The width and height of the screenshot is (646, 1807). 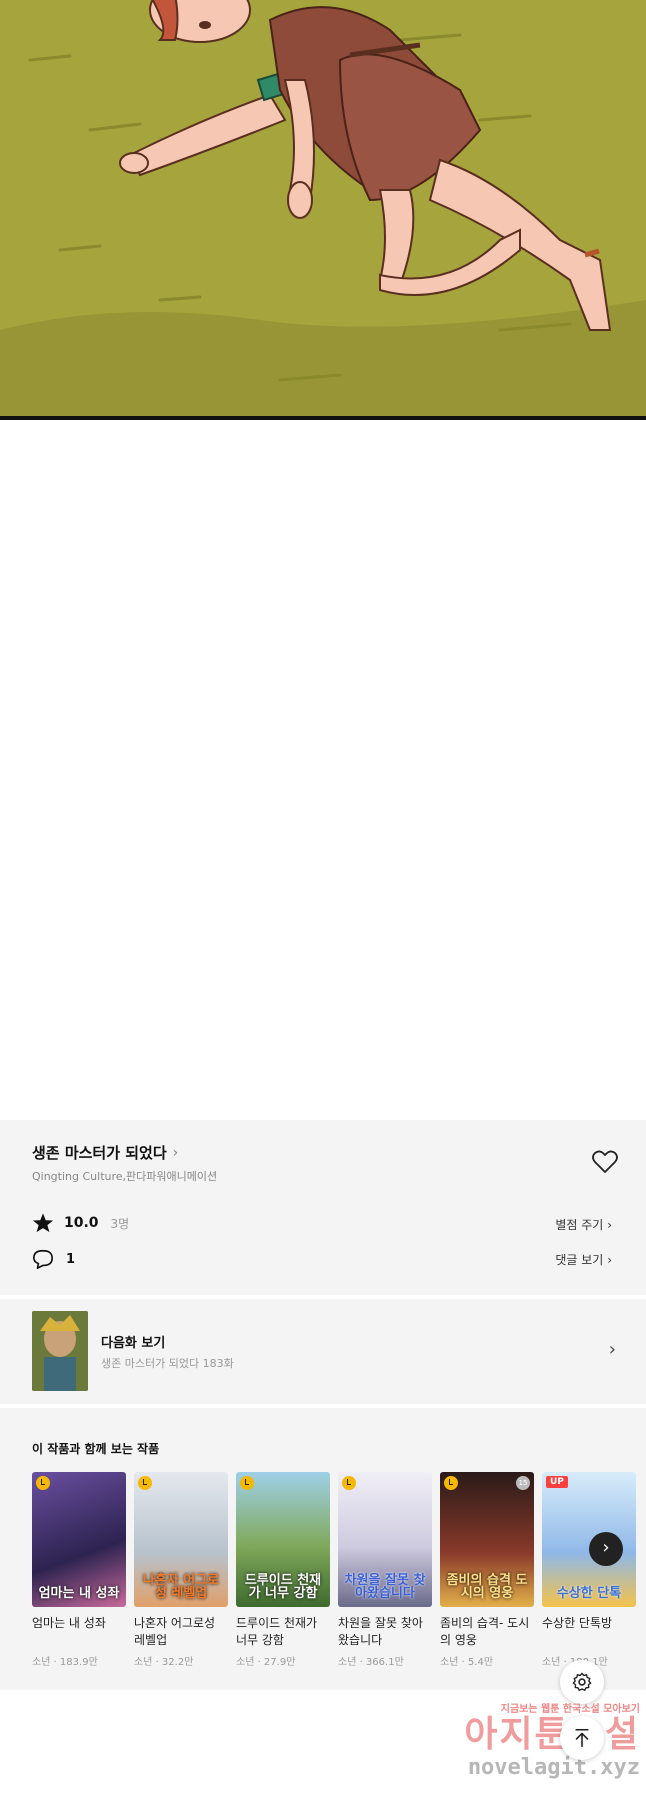 I want to click on recommendation-item: 드루이드 천재가 너무 강함 드루이드 천재가 너무 강함 소년 · 27.9만, so click(x=283, y=1570).